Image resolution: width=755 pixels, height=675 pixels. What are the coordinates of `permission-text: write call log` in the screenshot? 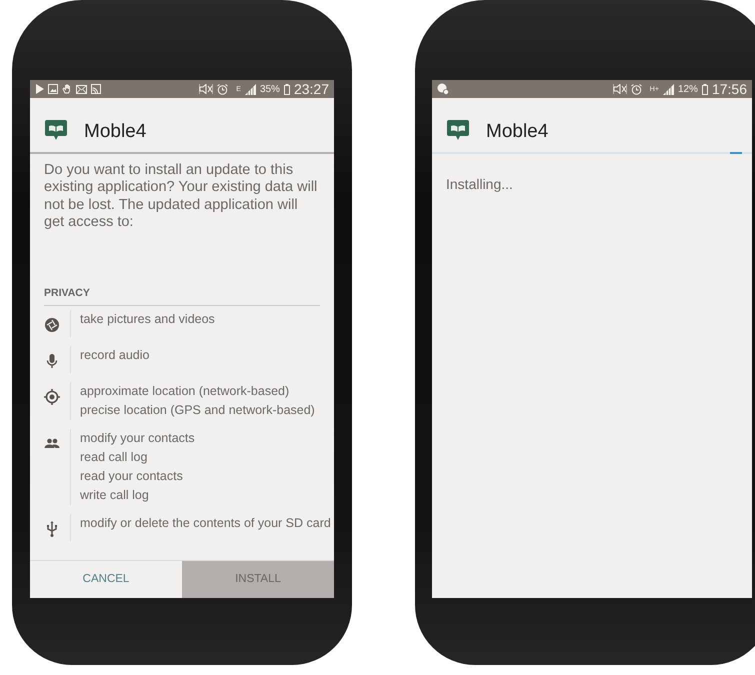 It's located at (115, 495).